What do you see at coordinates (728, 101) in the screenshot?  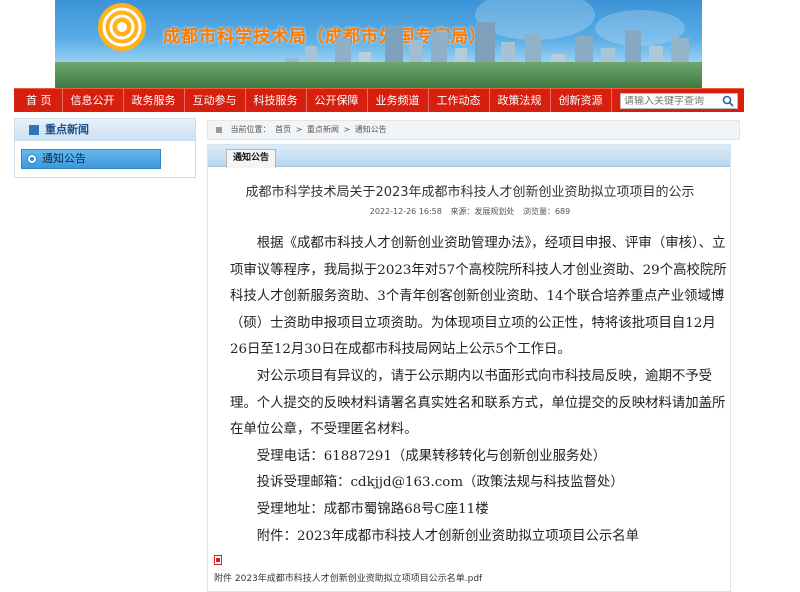 I see `search-icon` at bounding box center [728, 101].